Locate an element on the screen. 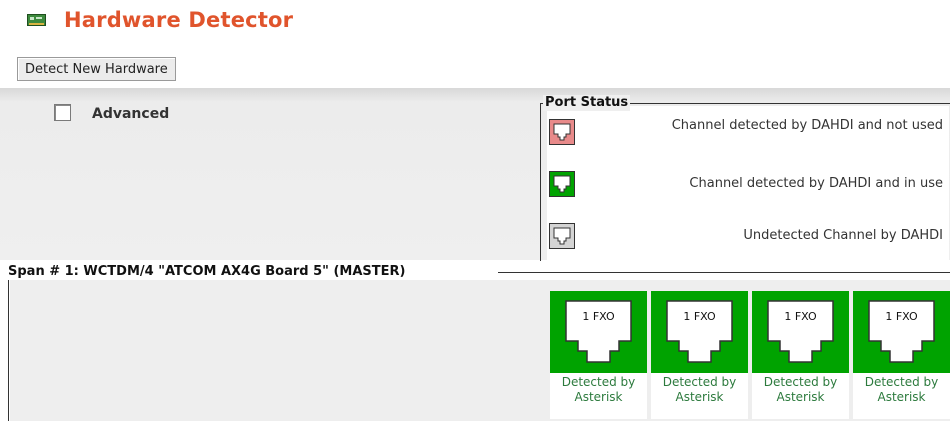  legend-text: Channel detected by DAHDI and in use is located at coordinates (816, 183).